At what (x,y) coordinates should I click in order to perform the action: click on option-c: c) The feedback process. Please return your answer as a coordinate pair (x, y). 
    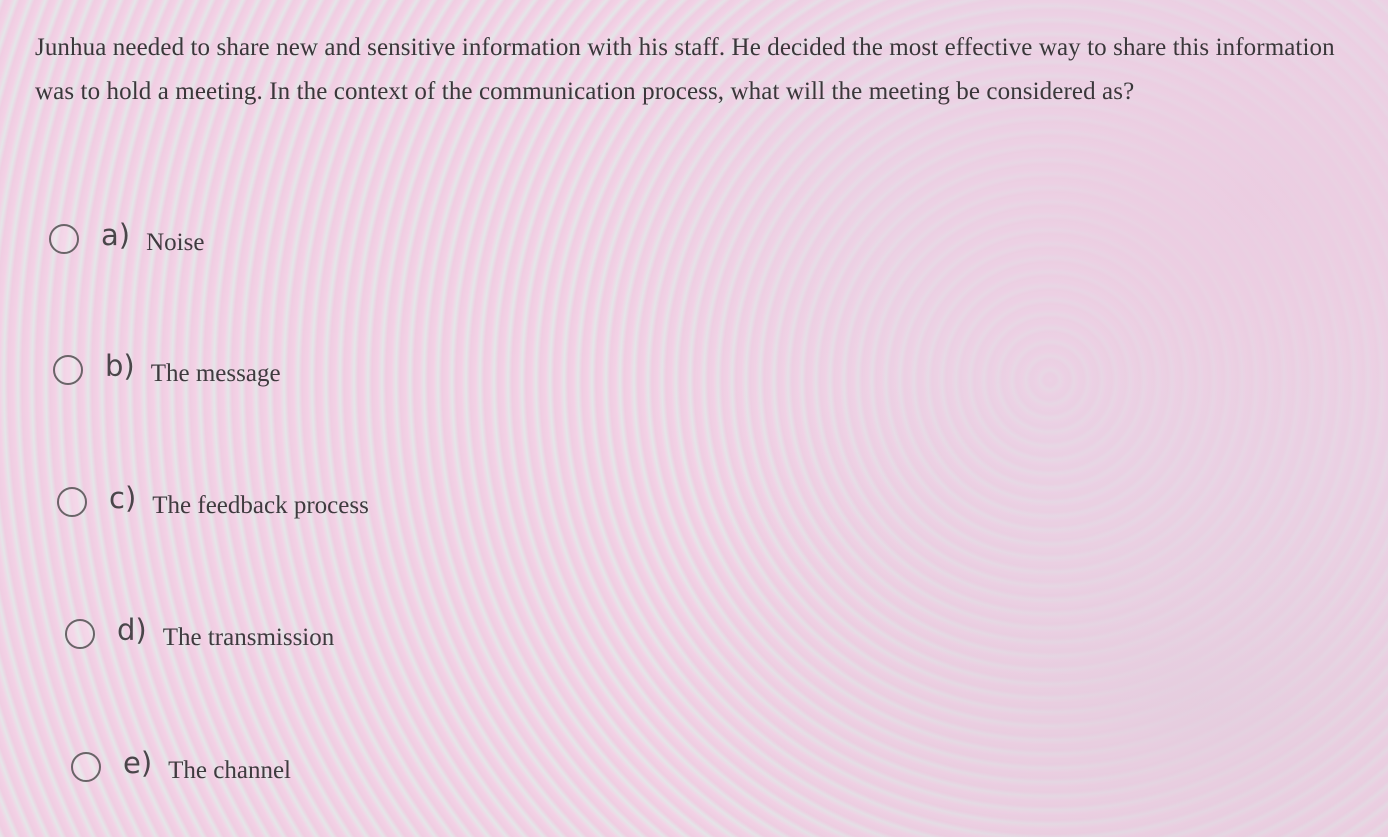
    Looking at the image, I should click on (213, 500).